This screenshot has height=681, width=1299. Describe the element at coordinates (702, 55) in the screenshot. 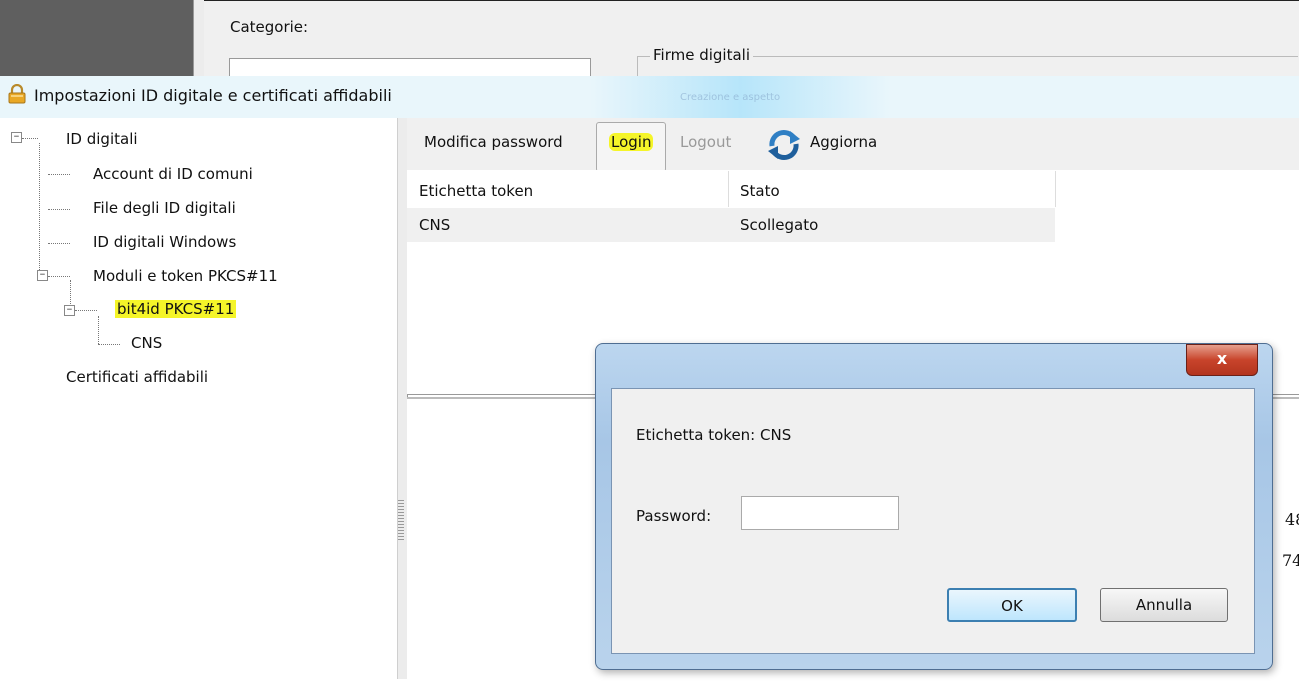

I see `background-group-title: Firme digitali` at that location.